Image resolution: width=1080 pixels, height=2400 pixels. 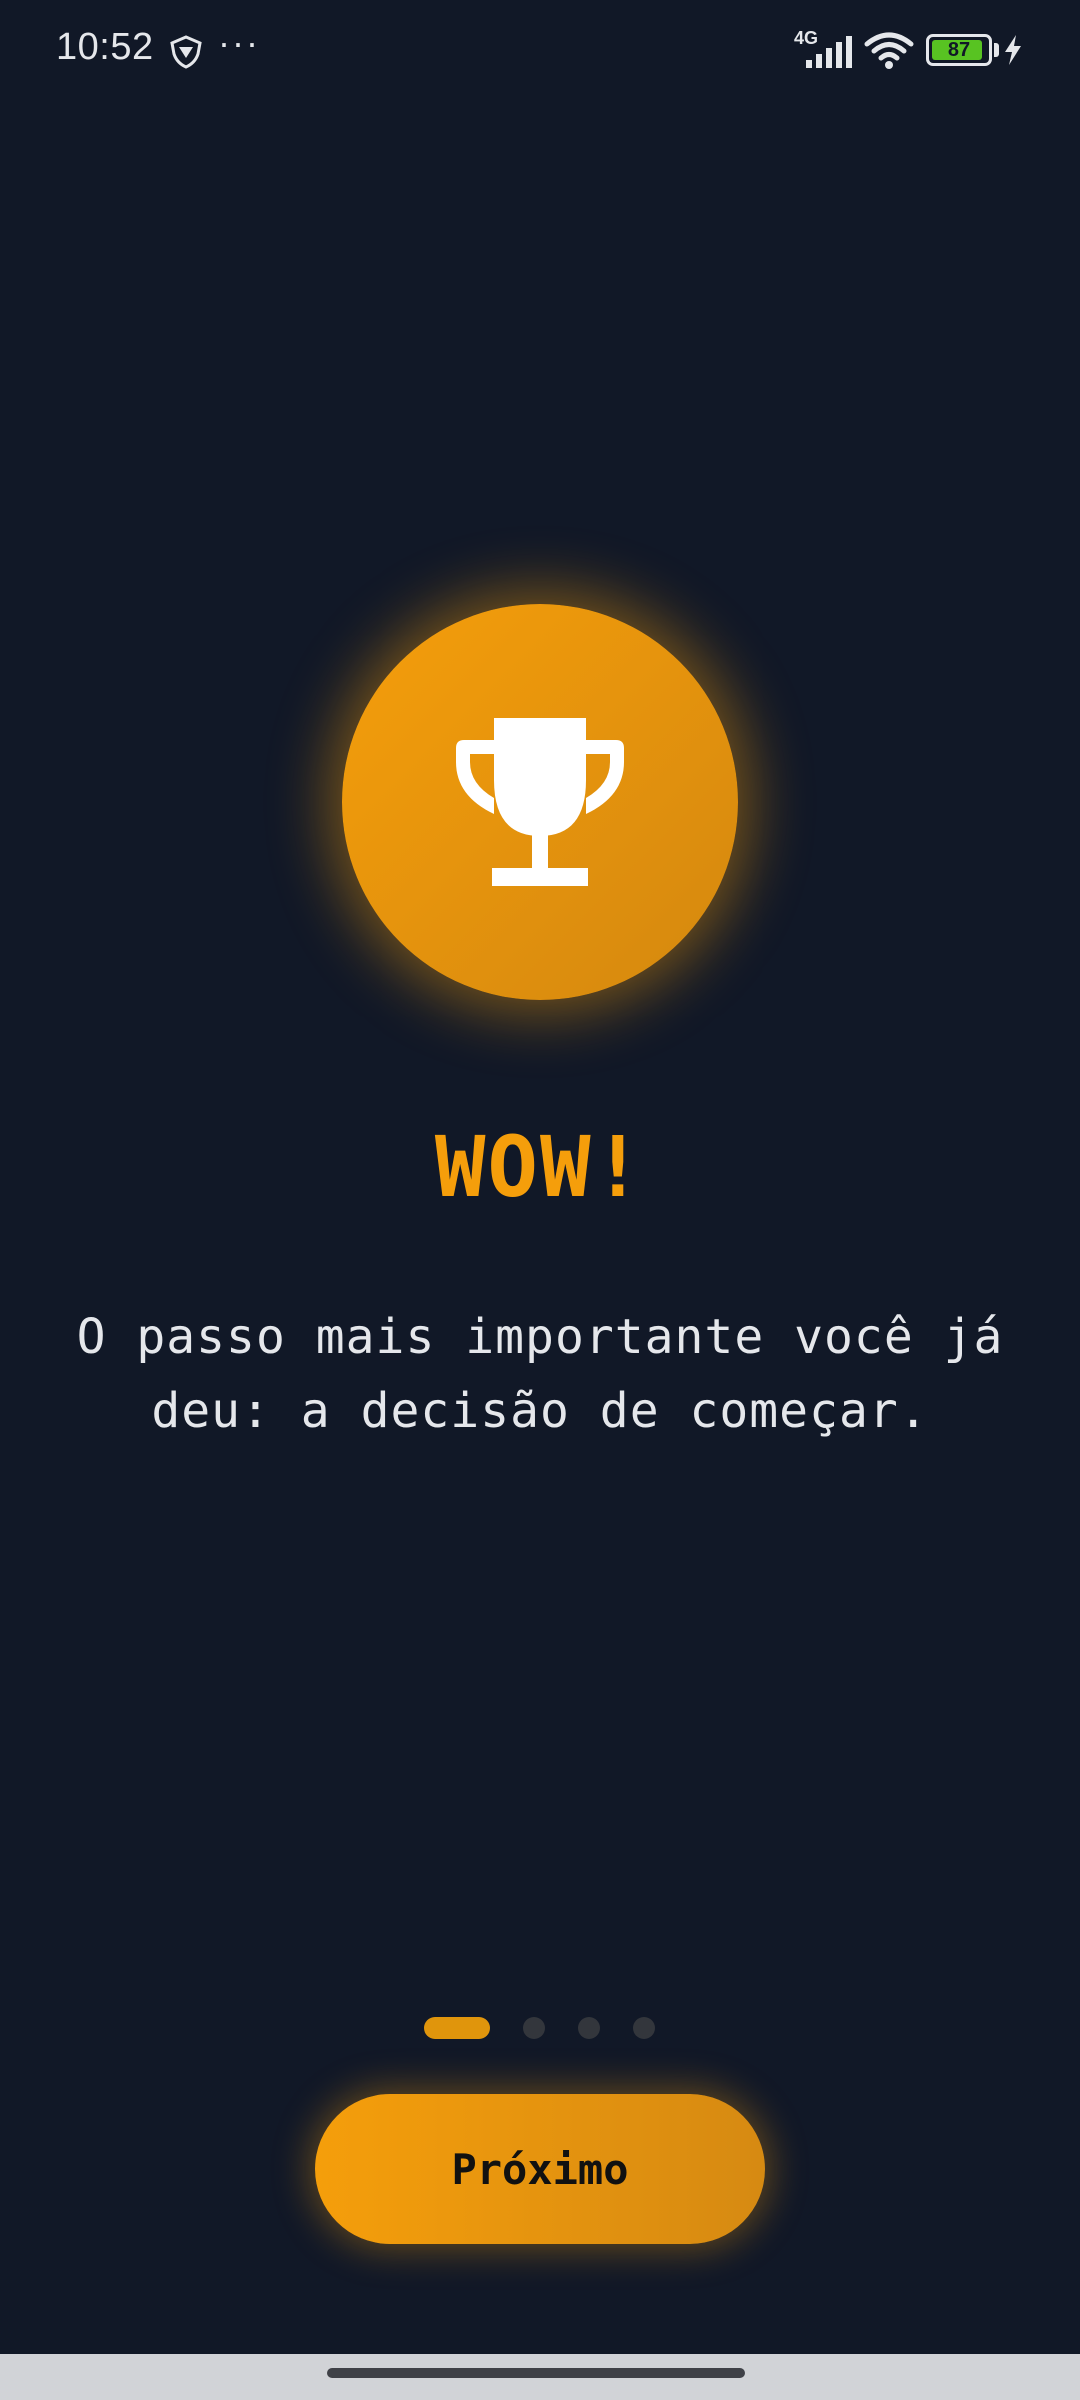 I want to click on next-button: Próximo, so click(x=540, y=2169).